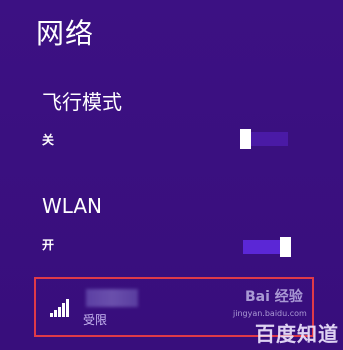 This screenshot has height=350, width=343. I want to click on baidu-watermark: Bai 经验 jingyan.baidu.com 百度知道, so click(286, 314).